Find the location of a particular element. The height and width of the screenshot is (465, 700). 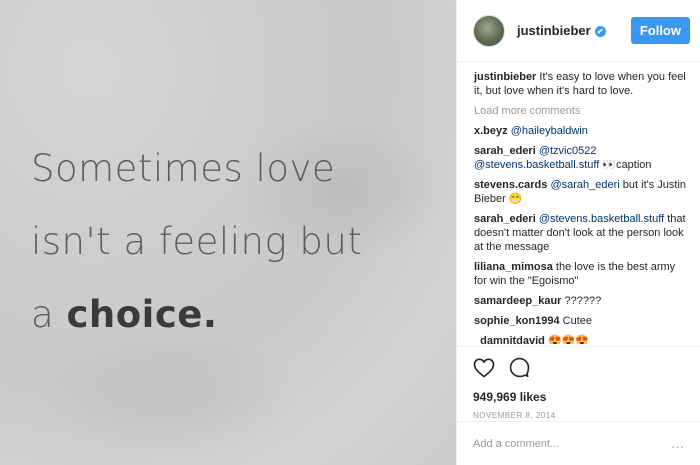

post-date: NOVEMBER 8, 2014 is located at coordinates (514, 415).